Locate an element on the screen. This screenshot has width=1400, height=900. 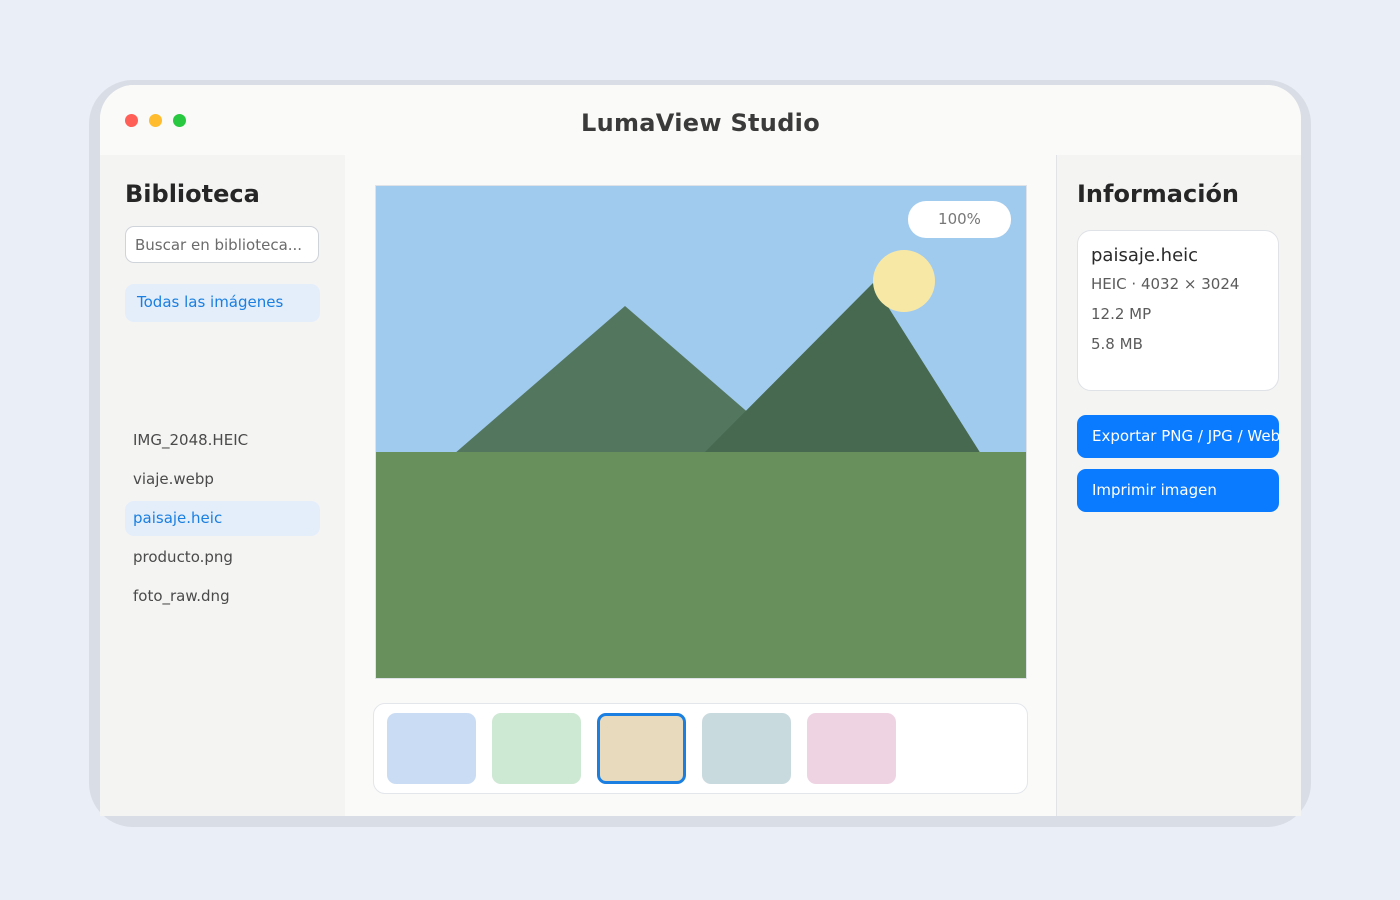
export-button: Exportar PNG / JPG / WebP is located at coordinates (1178, 436).